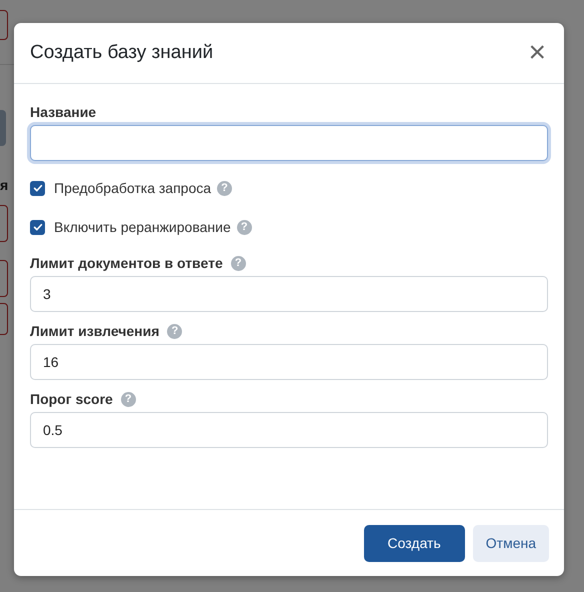 The width and height of the screenshot is (584, 592). Describe the element at coordinates (289, 143) in the screenshot. I see `input-field` at that location.